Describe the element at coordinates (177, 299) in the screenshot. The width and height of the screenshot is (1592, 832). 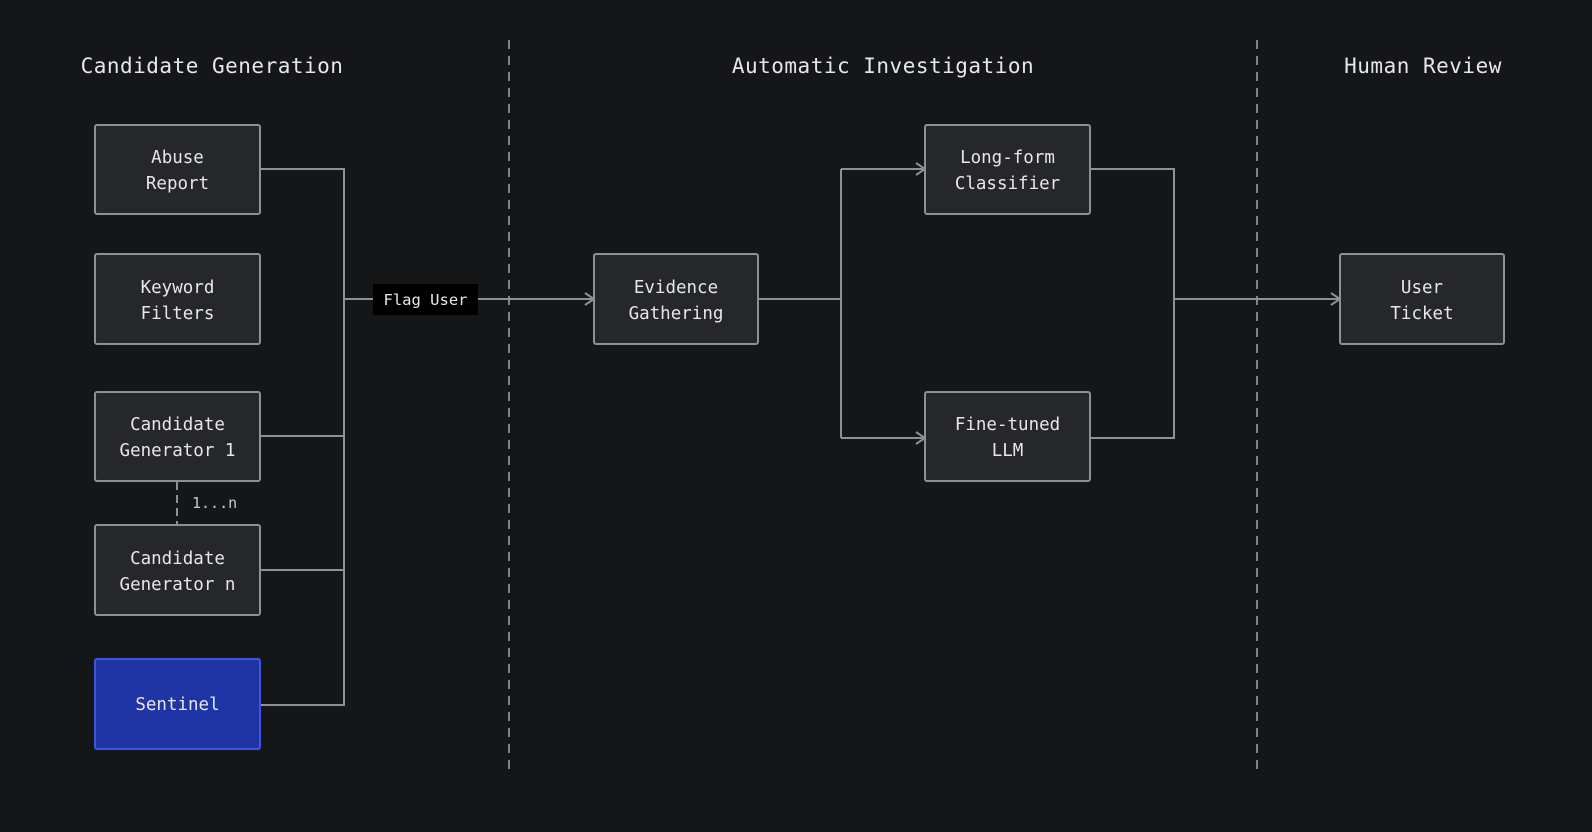
I see `node-keyword-filters: Keyword Filters` at that location.